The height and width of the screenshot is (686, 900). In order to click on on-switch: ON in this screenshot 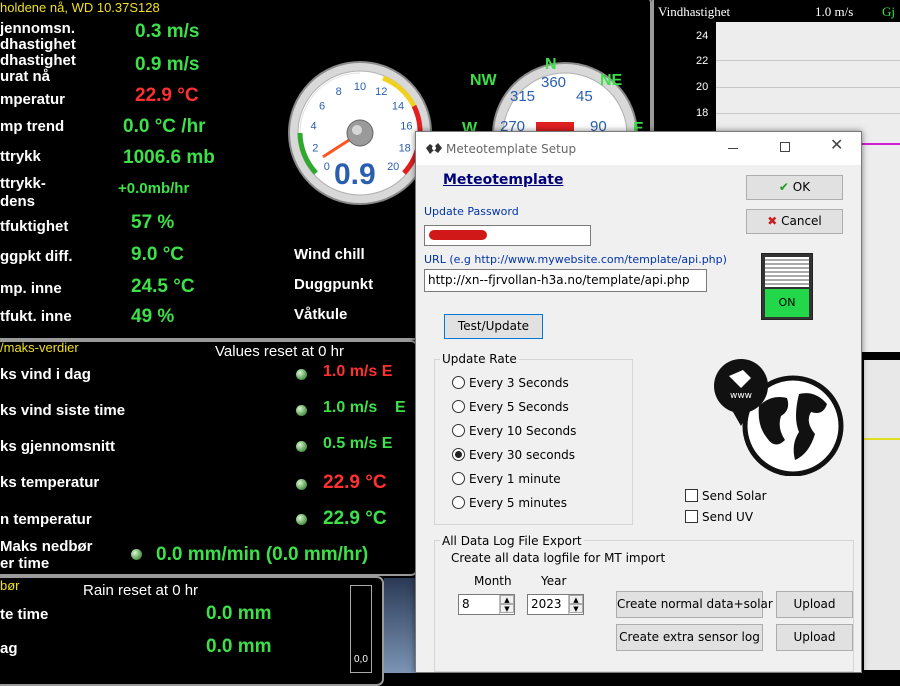, I will do `click(787, 286)`.